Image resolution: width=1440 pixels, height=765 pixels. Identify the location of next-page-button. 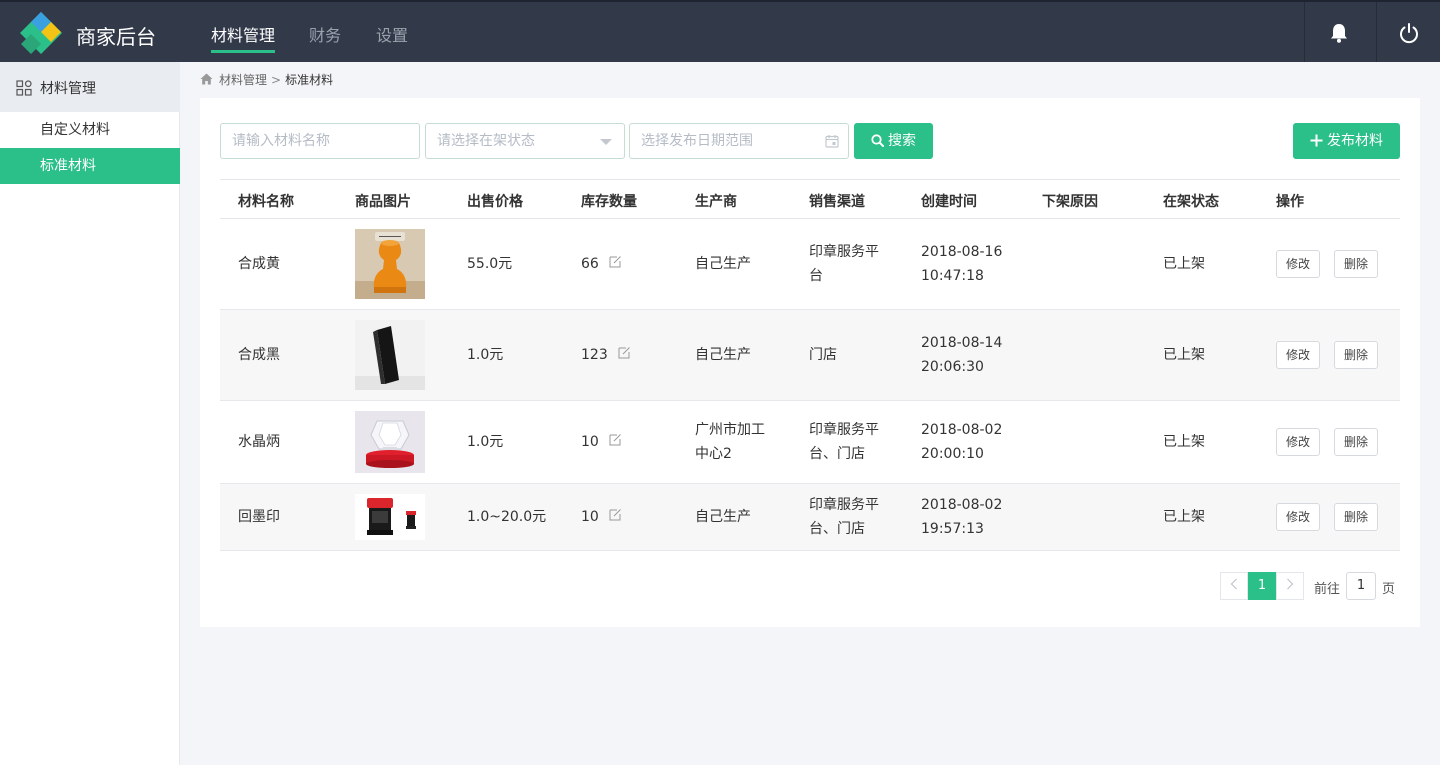
(1290, 586).